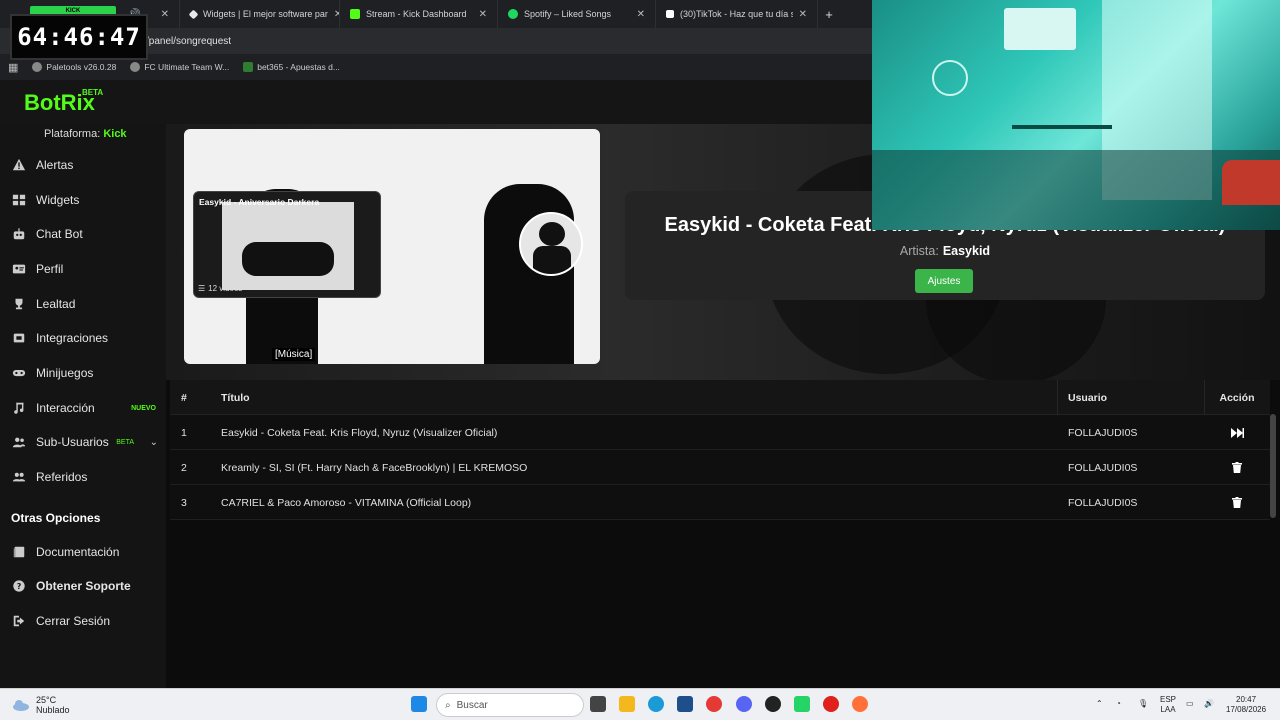 The width and height of the screenshot is (1280, 720). What do you see at coordinates (19, 373) in the screenshot?
I see `gamepad-icon` at bounding box center [19, 373].